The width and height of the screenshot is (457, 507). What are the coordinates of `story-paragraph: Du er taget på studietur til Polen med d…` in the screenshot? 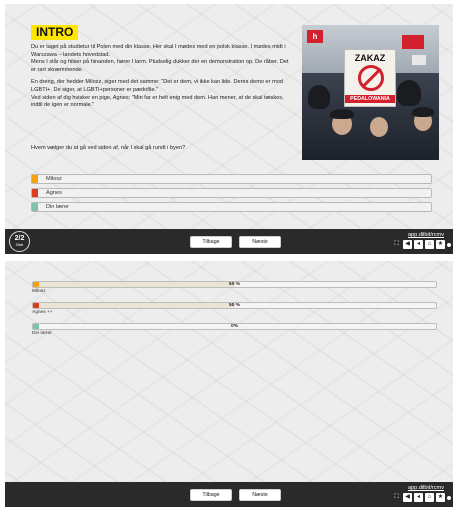 It's located at (158, 51).